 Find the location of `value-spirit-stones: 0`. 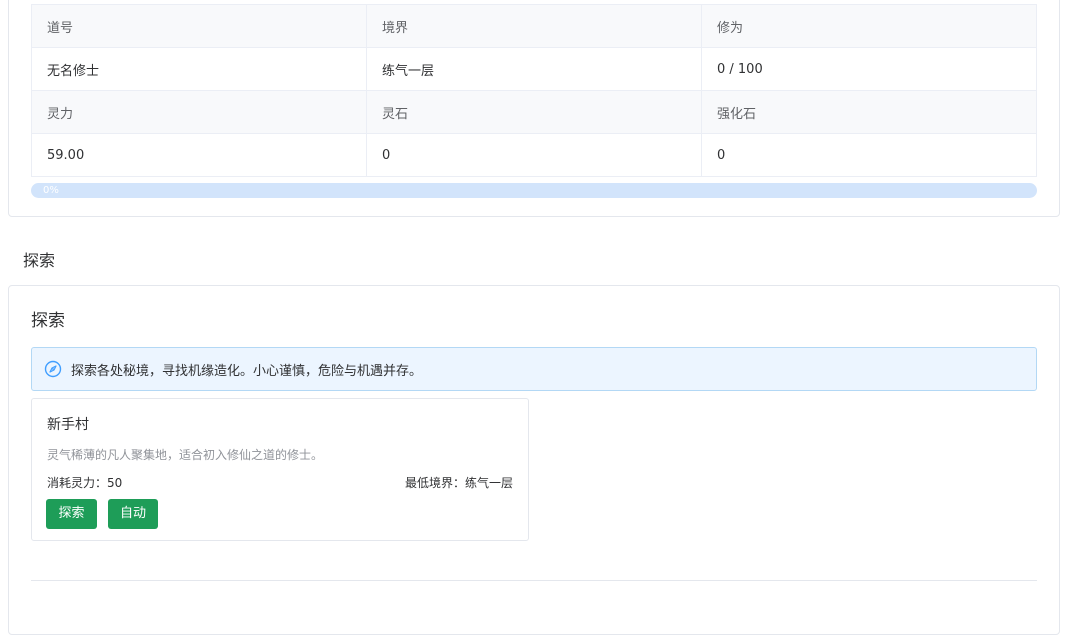

value-spirit-stones: 0 is located at coordinates (534, 155).